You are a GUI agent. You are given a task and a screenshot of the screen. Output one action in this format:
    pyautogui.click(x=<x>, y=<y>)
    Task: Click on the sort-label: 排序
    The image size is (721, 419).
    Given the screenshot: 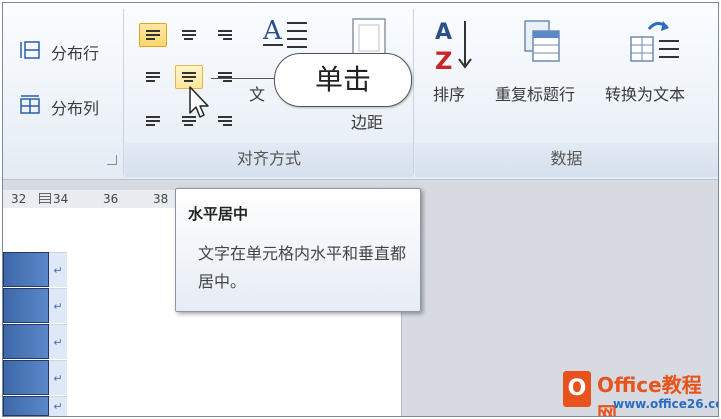 What is the action you would take?
    pyautogui.click(x=449, y=94)
    